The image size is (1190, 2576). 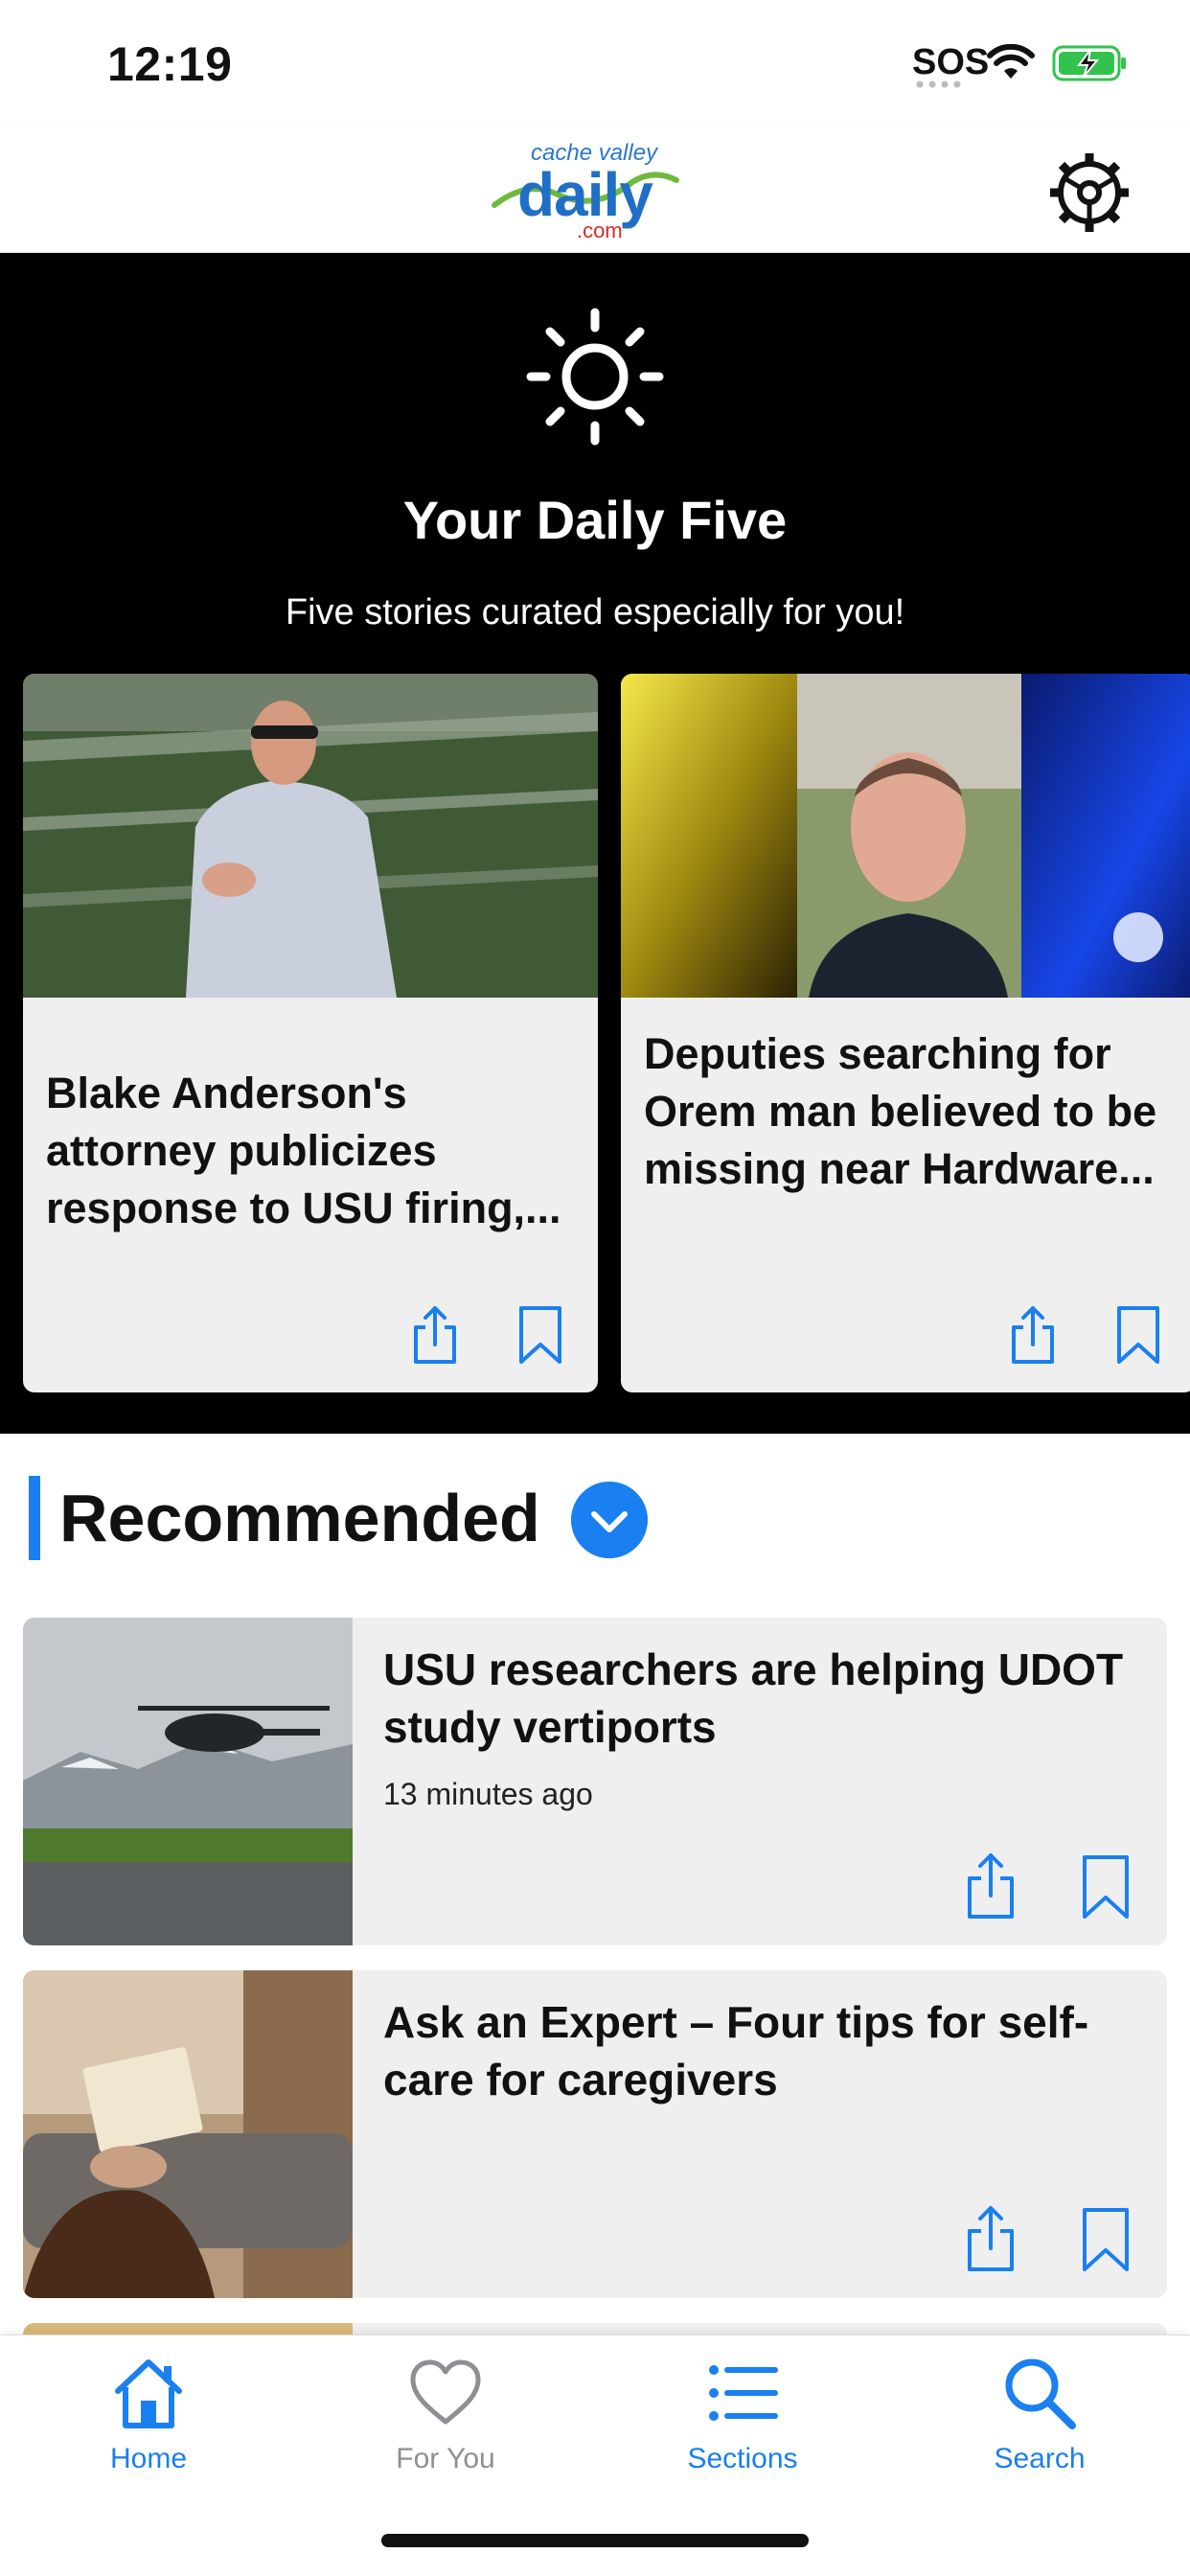 I want to click on logo-bottom-text: .com, so click(x=600, y=230).